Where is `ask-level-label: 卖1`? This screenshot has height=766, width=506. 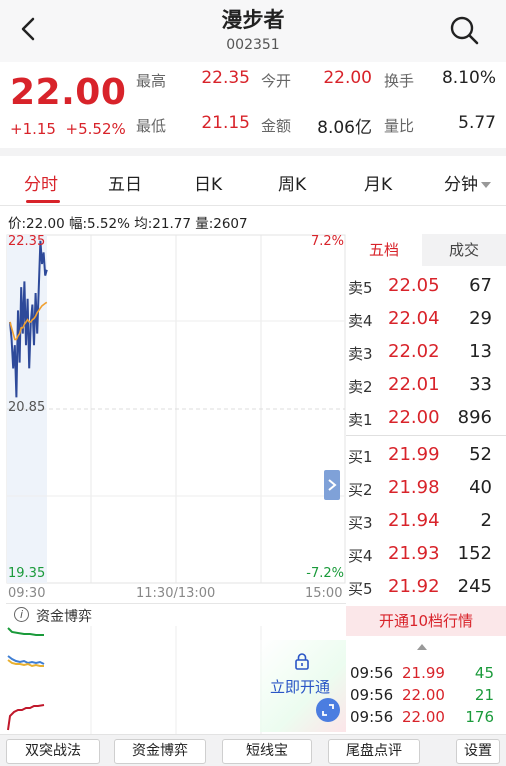 ask-level-label: 卖1 is located at coordinates (360, 420).